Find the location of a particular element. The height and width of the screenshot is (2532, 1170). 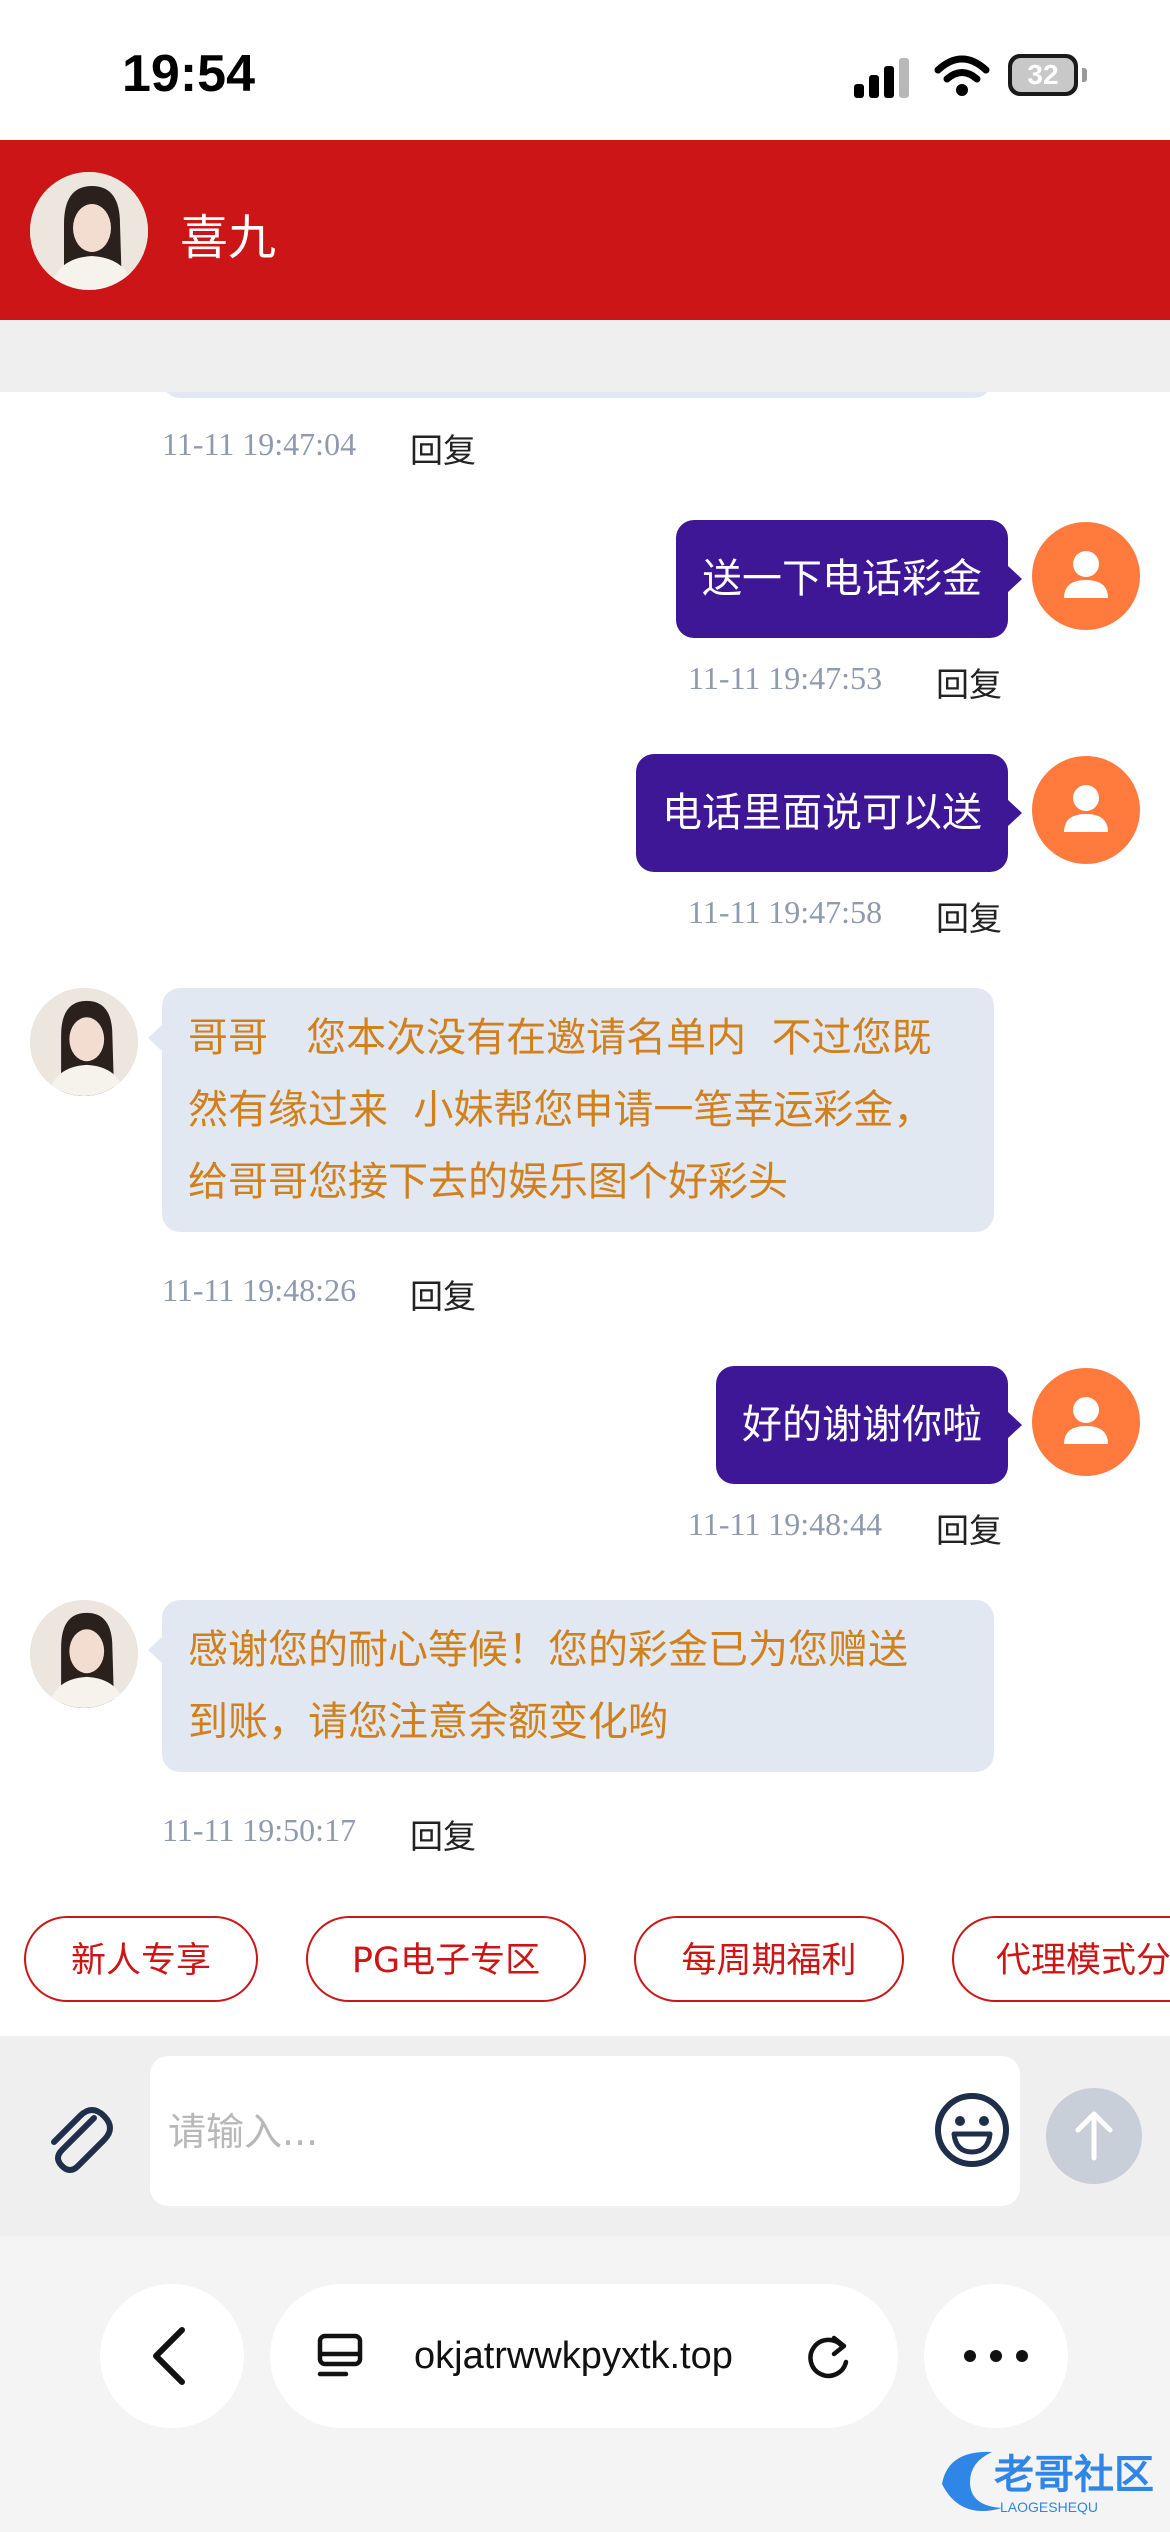

status-time: 19:54 is located at coordinates (188, 74).